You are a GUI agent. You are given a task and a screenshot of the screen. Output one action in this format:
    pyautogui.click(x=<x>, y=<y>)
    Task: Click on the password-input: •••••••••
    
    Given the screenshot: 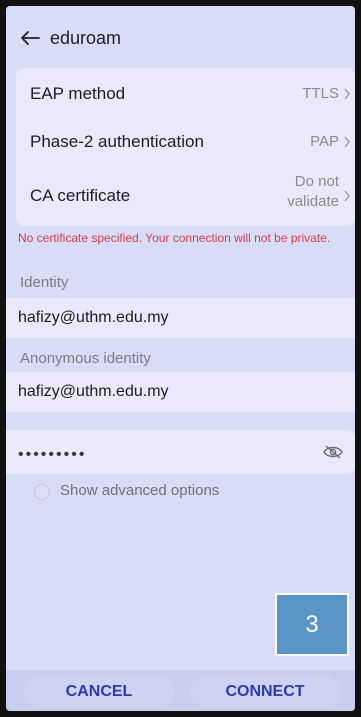 What is the action you would take?
    pyautogui.click(x=52, y=455)
    